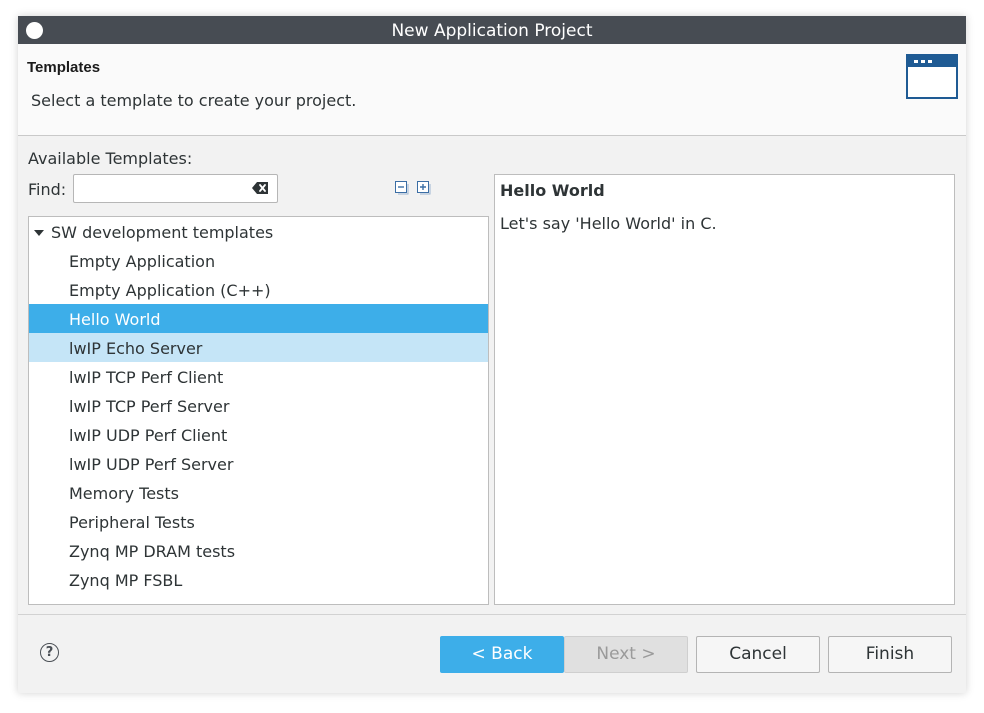 The image size is (984, 713). Describe the element at coordinates (932, 76) in the screenshot. I see `application-window-icon` at that location.